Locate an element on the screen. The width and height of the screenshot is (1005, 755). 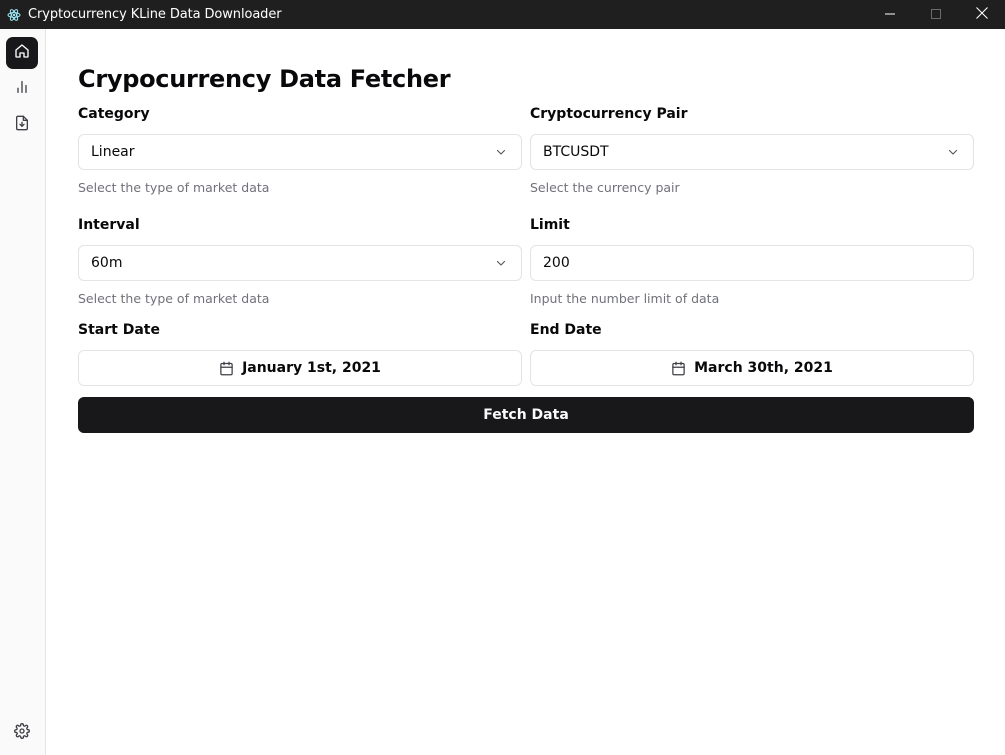
bar-chart-icon is located at coordinates (22, 89).